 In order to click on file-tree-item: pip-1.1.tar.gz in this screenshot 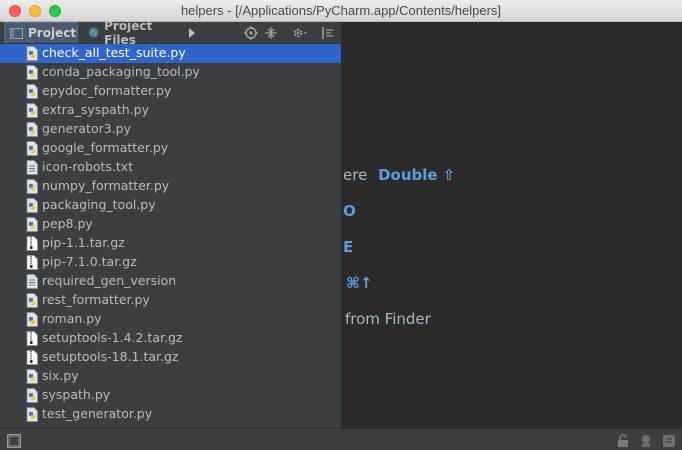, I will do `click(170, 243)`.